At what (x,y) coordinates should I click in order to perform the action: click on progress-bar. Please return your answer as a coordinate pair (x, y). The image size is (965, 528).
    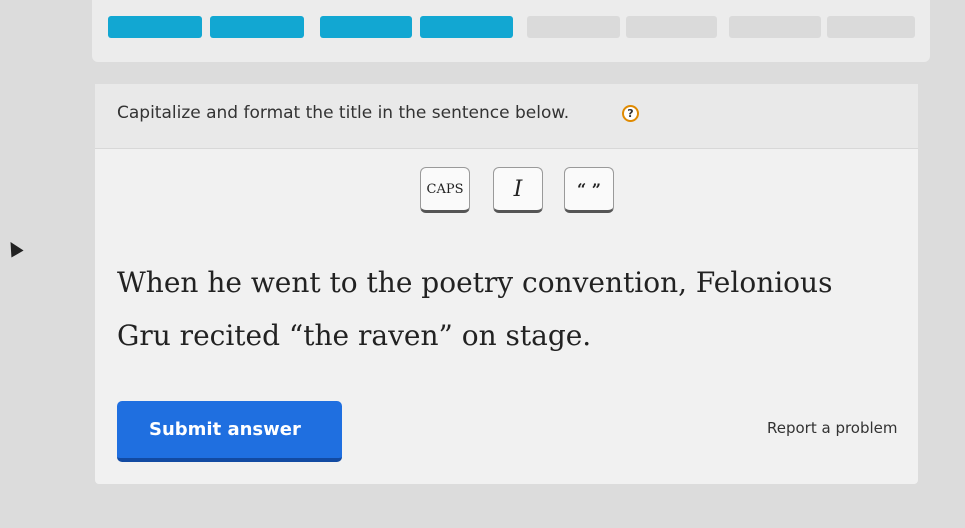
    Looking at the image, I should click on (511, 31).